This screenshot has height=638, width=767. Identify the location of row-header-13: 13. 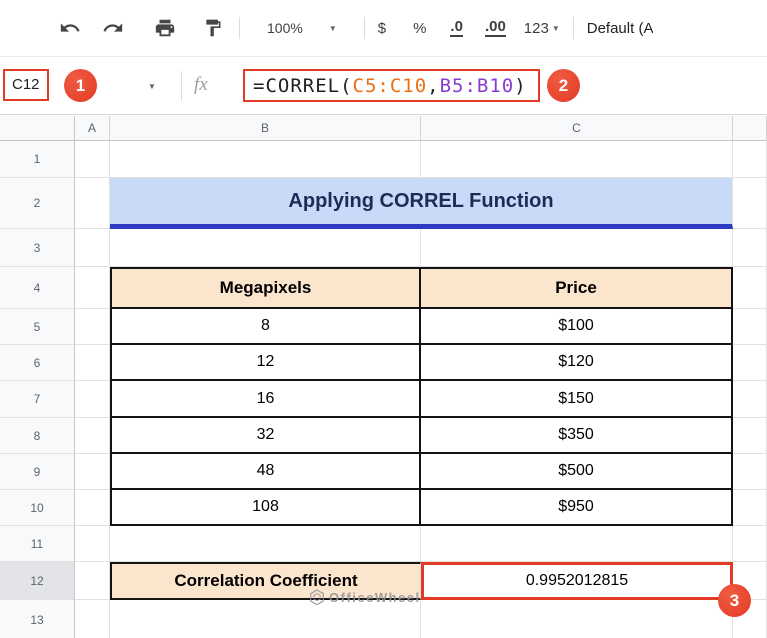
(37, 619).